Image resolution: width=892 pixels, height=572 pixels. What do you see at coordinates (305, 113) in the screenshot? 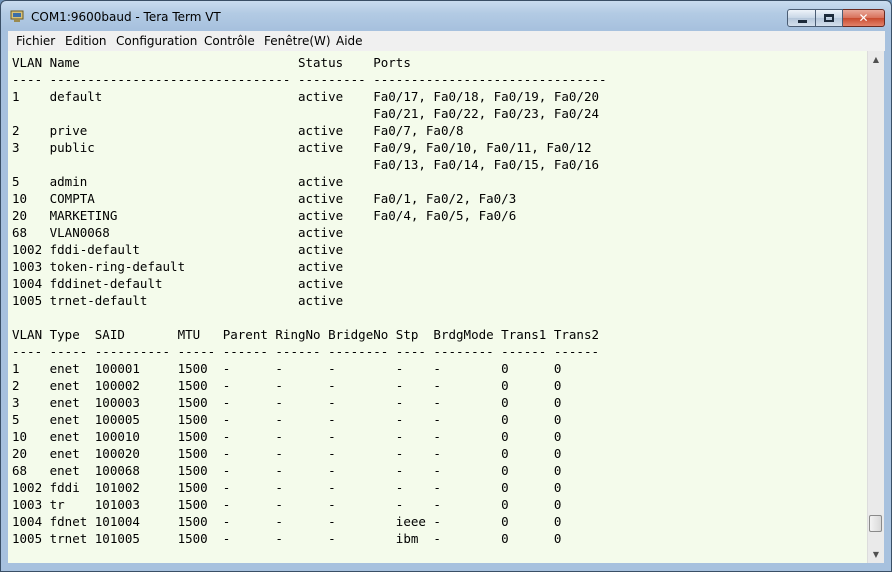
I see `terminal-line: Fa0/21, Fa0/22, Fa0/23, Fa0/24` at bounding box center [305, 113].